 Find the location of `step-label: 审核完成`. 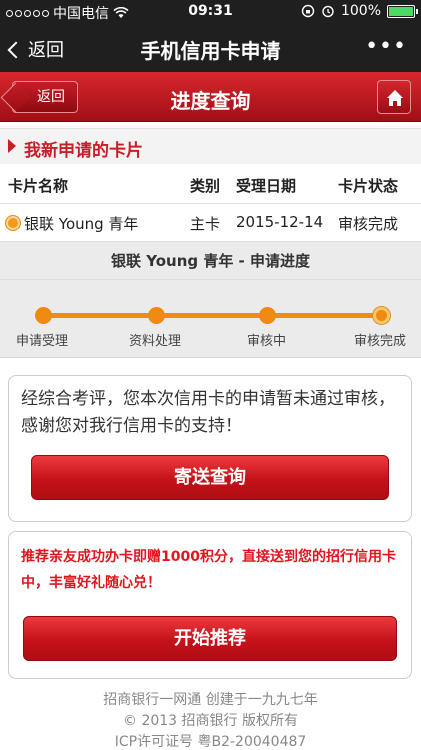

step-label: 审核完成 is located at coordinates (380, 341).